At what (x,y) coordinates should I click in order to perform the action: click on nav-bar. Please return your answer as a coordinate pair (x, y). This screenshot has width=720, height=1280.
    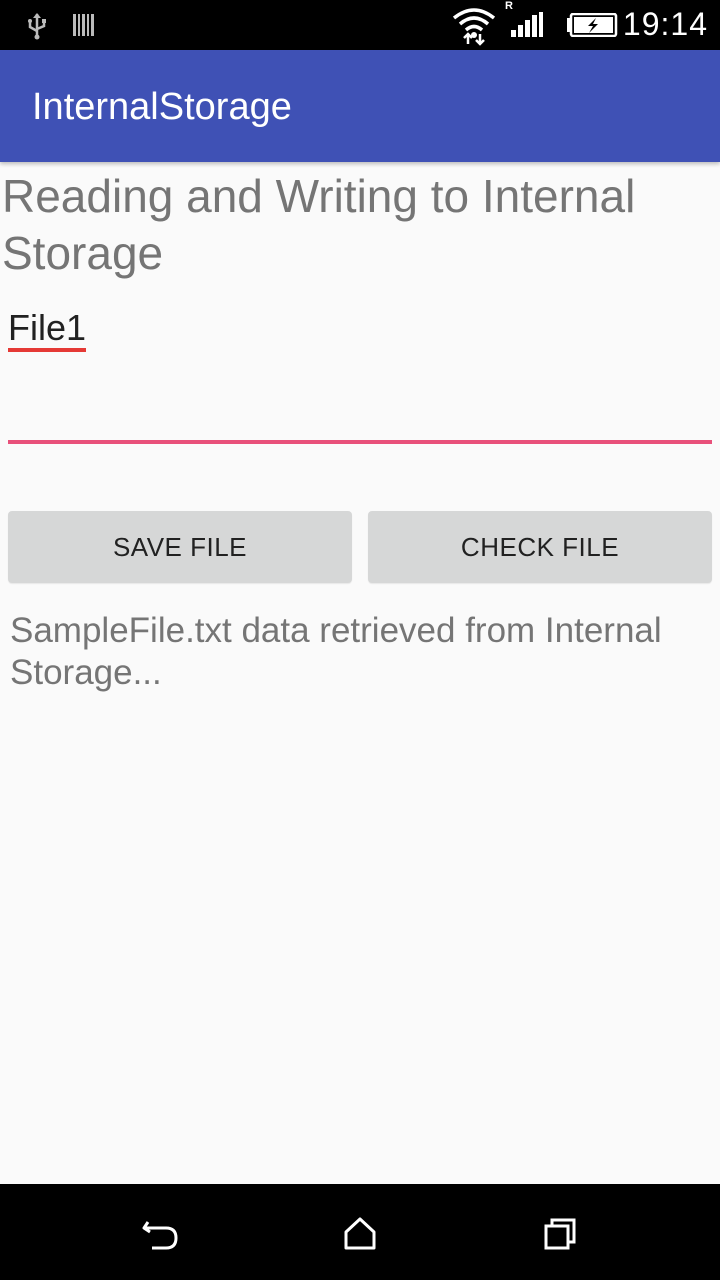
    Looking at the image, I should click on (360, 1232).